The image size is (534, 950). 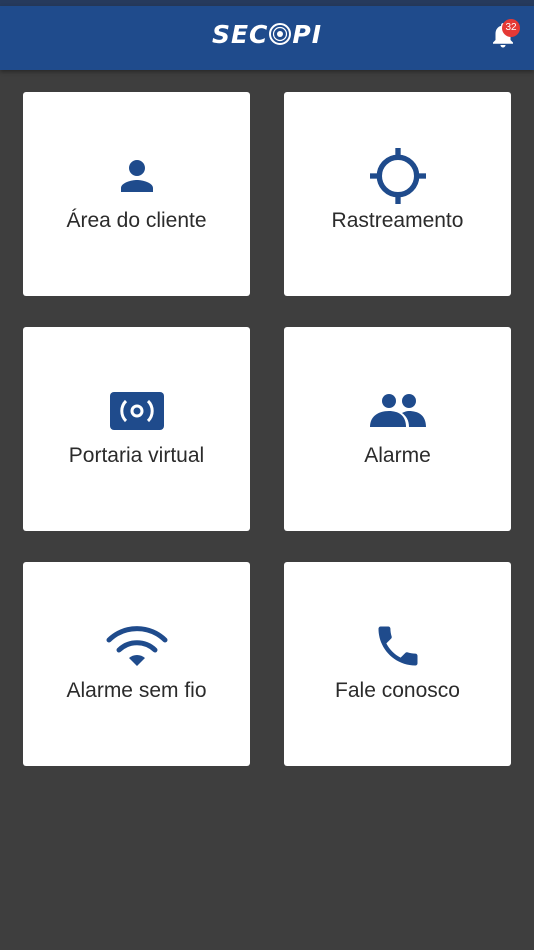 I want to click on tile-portaria-virtual: Portaria virtual, so click(x=136, y=429).